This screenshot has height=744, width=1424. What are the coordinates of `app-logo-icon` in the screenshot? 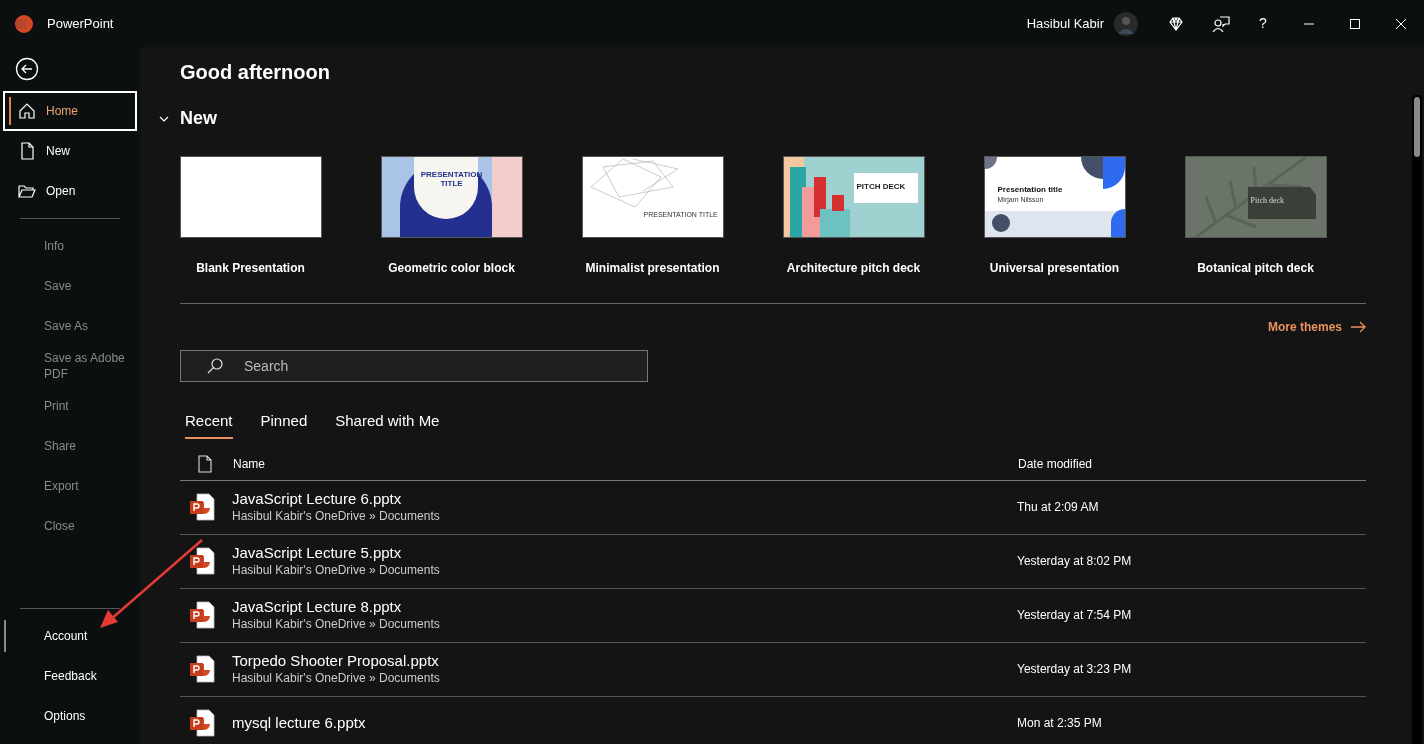 It's located at (24, 23).